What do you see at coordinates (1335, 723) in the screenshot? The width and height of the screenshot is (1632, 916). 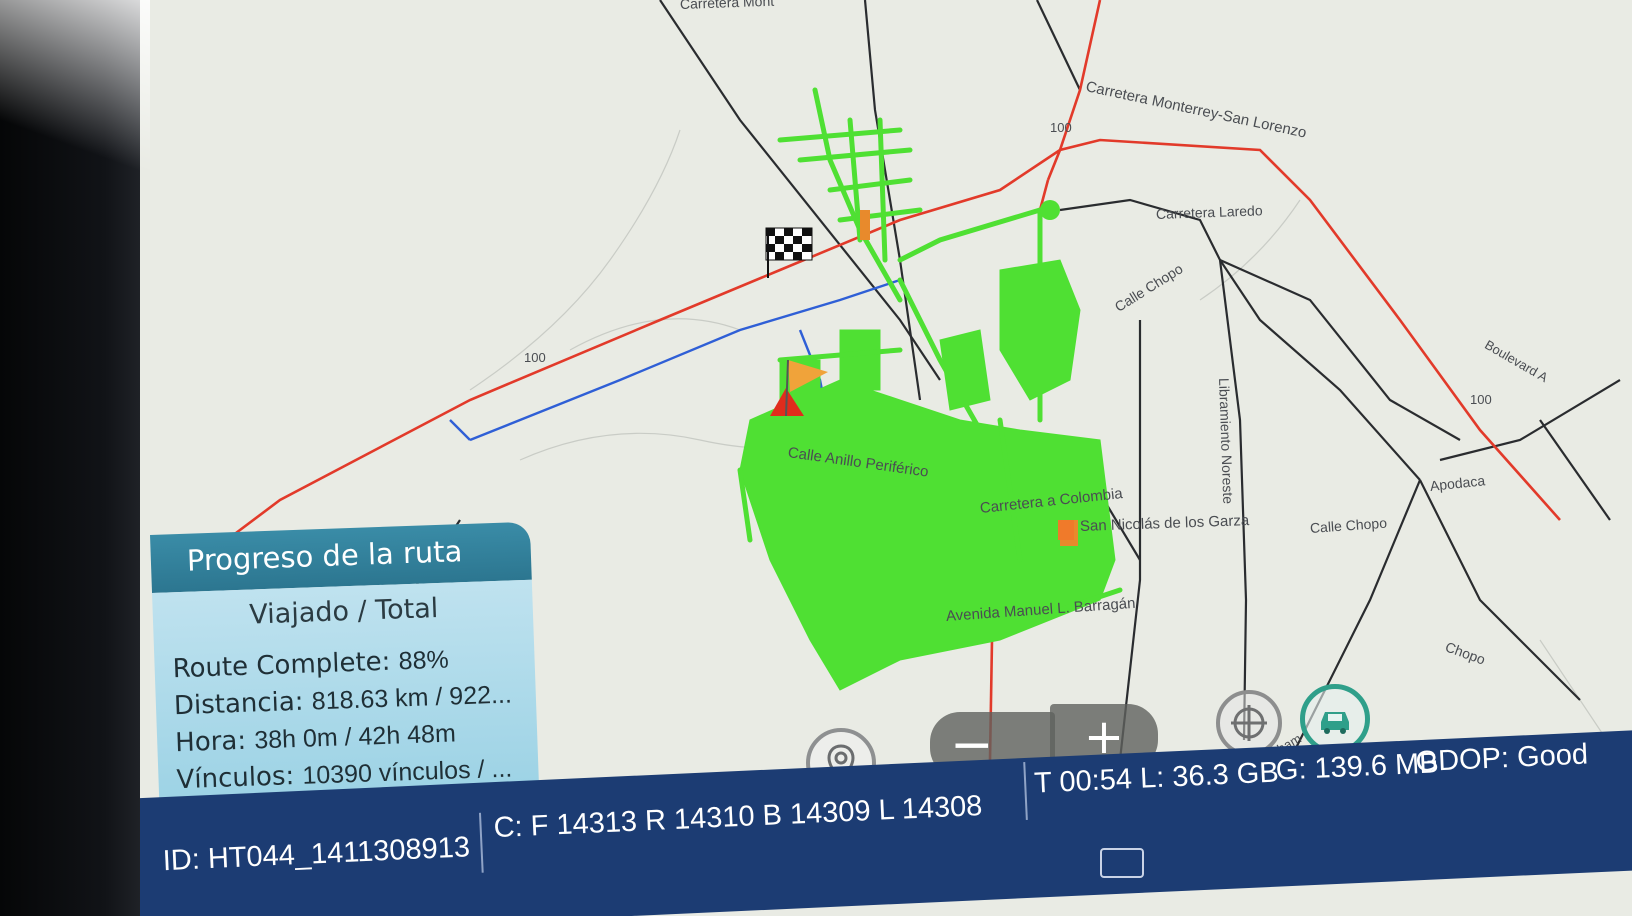 I see `car-recenter-icon` at bounding box center [1335, 723].